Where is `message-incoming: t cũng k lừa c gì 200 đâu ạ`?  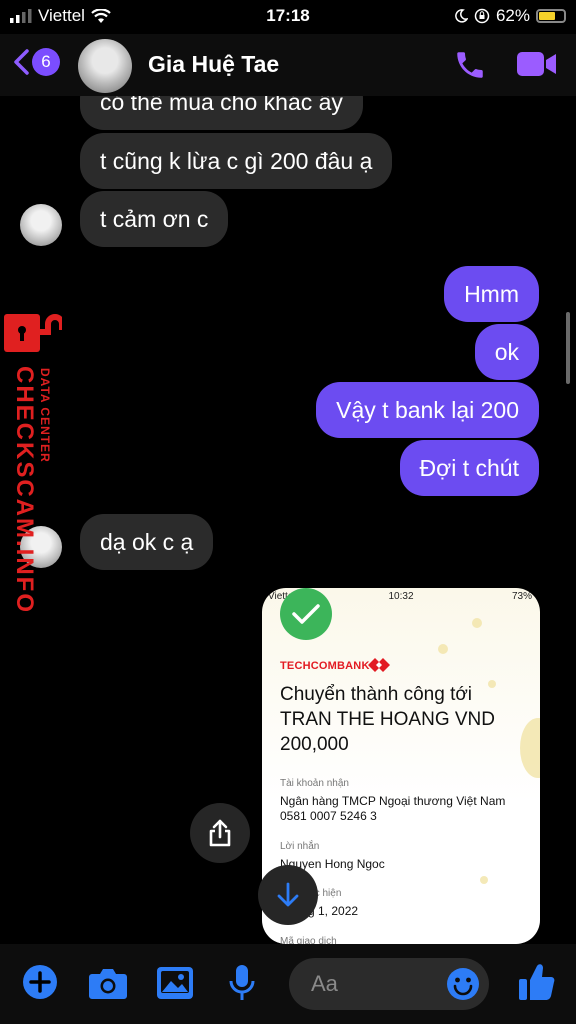 message-incoming: t cũng k lừa c gì 200 đâu ạ is located at coordinates (236, 161).